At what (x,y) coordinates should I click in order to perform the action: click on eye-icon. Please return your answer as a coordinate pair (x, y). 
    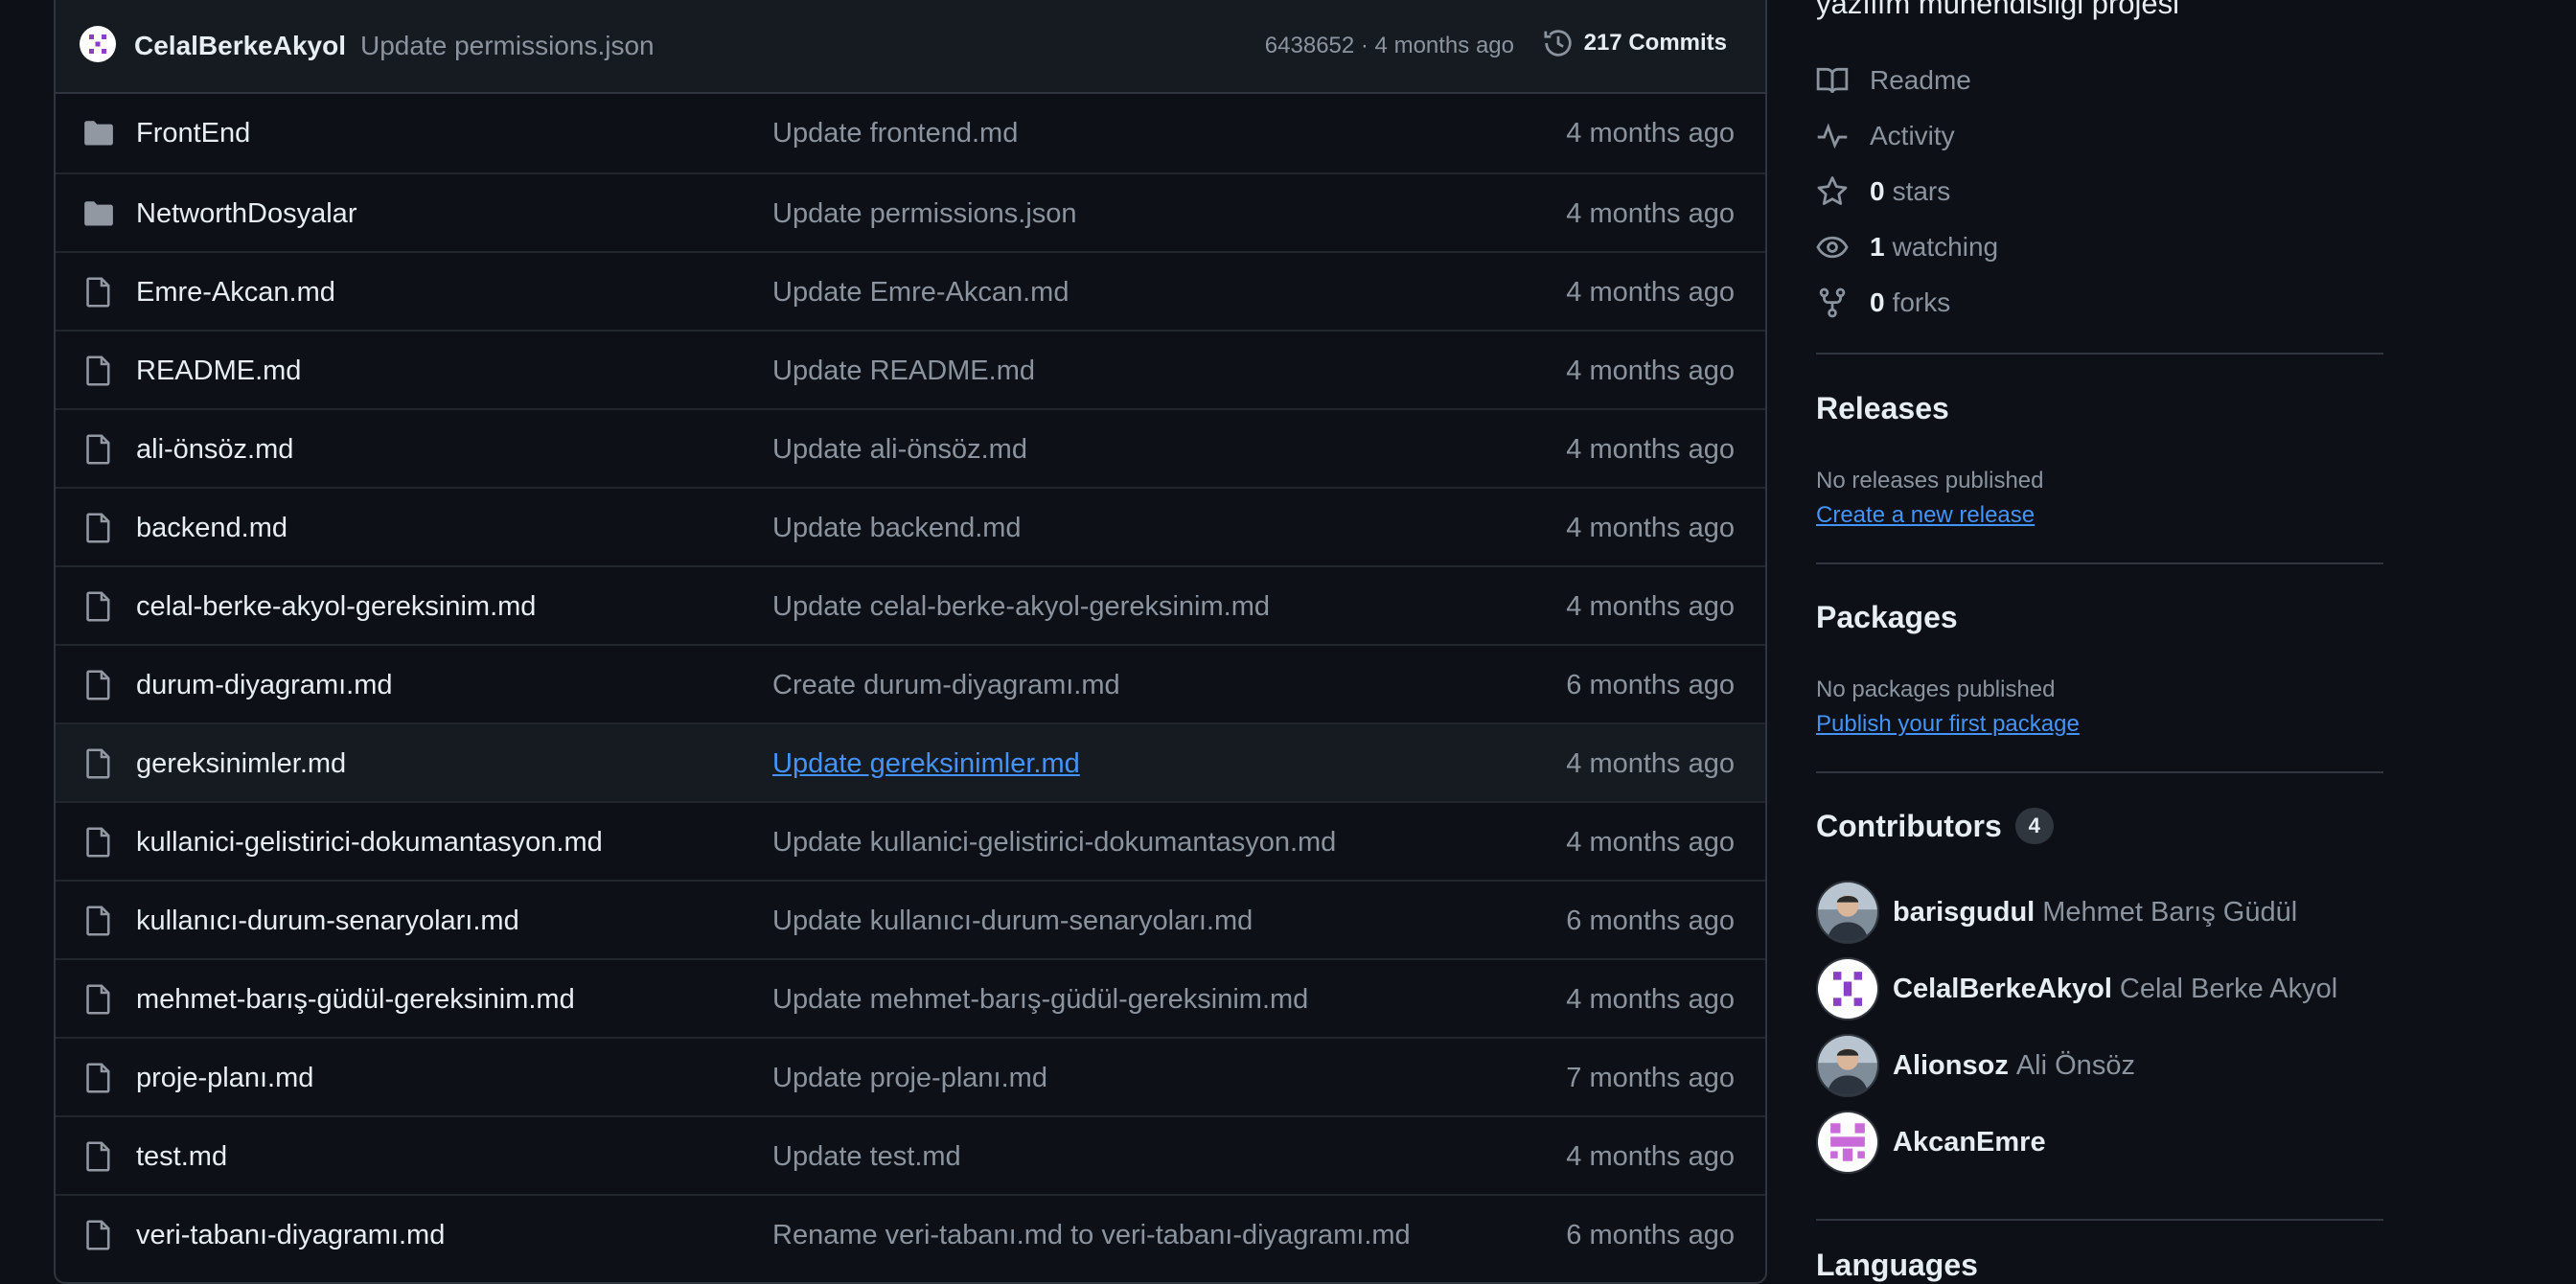
    Looking at the image, I should click on (1832, 247).